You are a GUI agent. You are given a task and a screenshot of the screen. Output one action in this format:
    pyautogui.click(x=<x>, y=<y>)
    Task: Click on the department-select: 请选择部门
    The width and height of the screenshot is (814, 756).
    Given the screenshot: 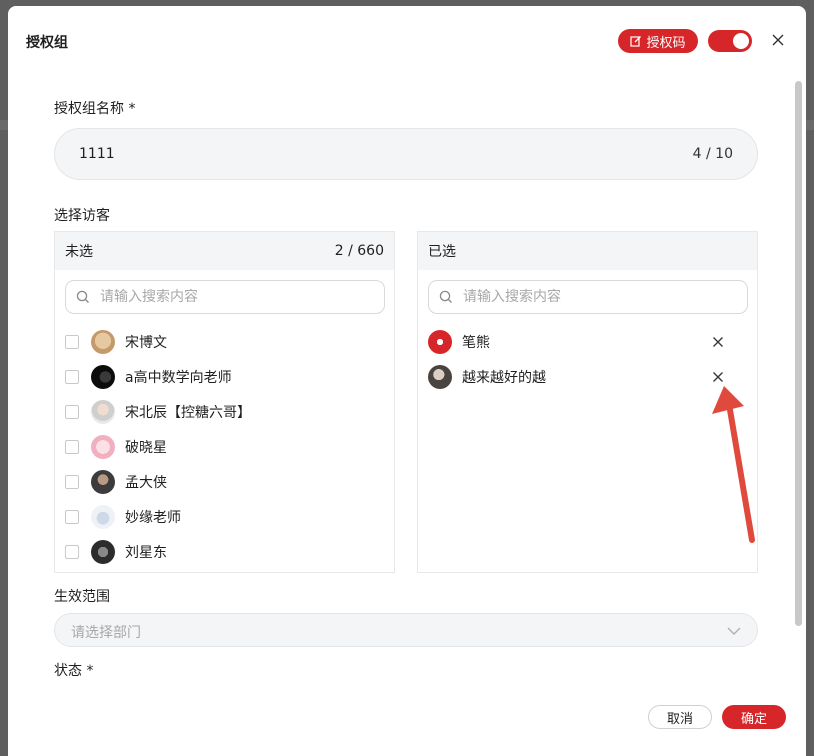 What is the action you would take?
    pyautogui.click(x=406, y=630)
    